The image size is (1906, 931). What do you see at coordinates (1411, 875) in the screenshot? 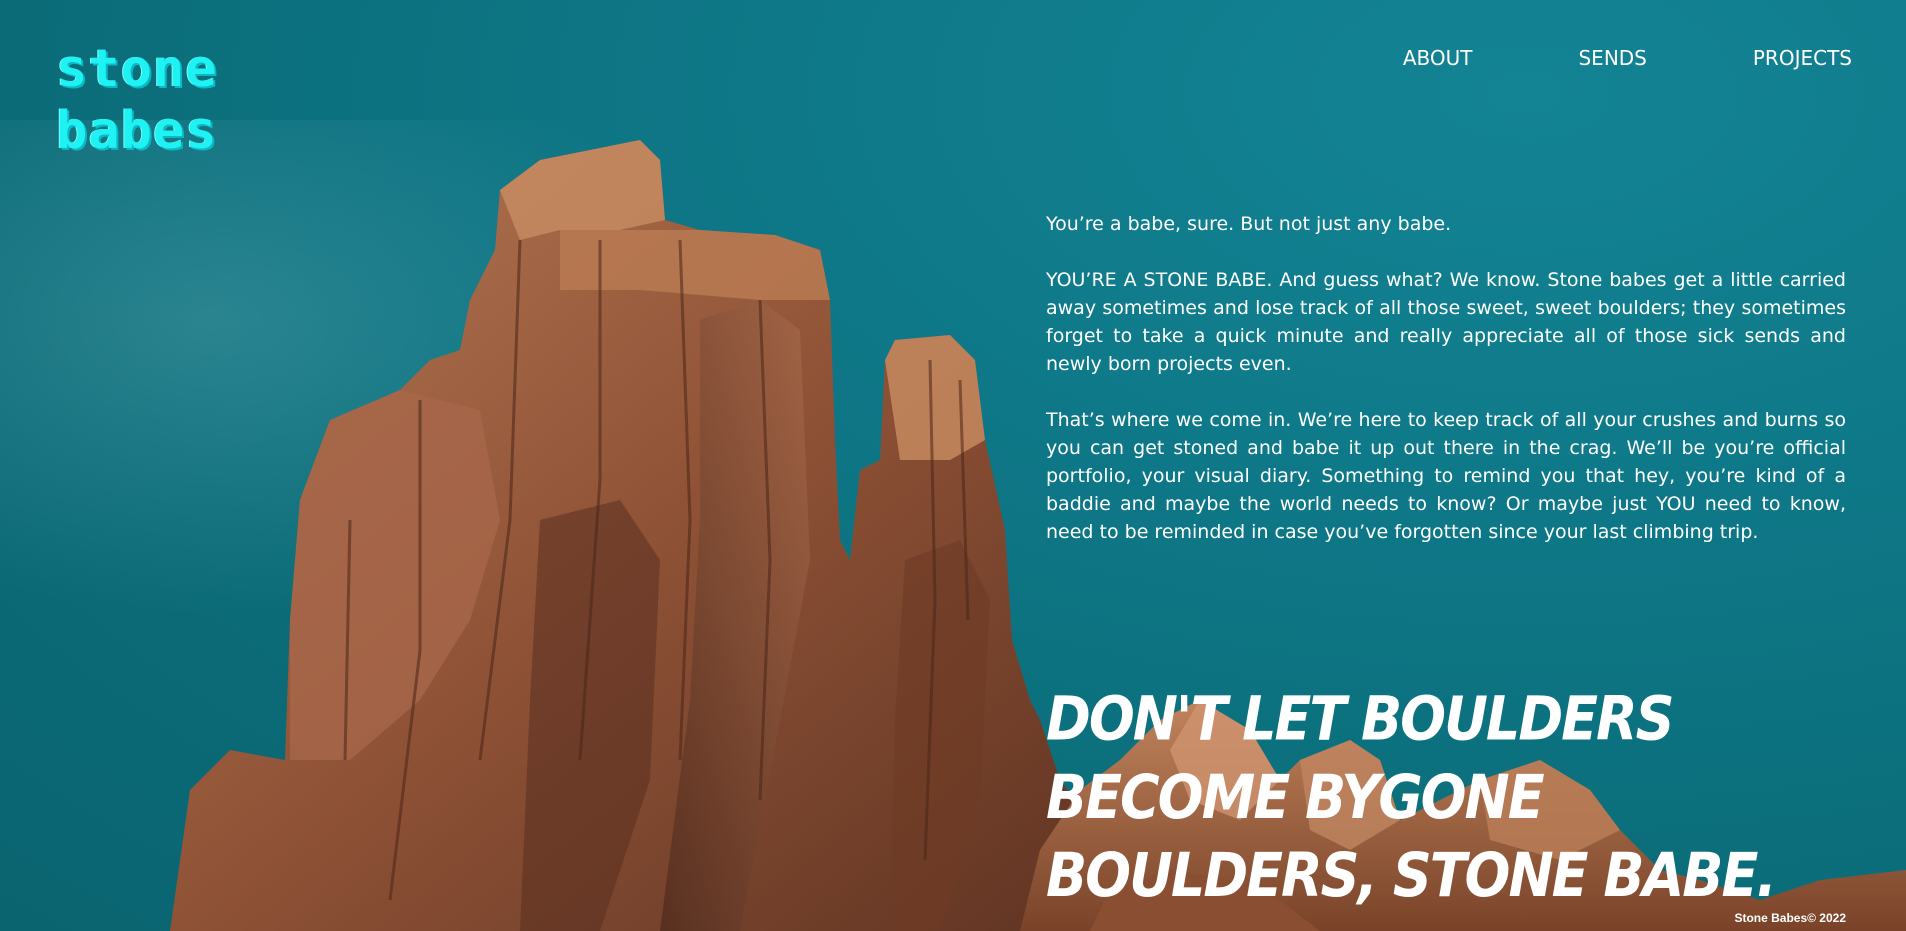
I see `hero-headline-line-2: boulders, stone babe.` at bounding box center [1411, 875].